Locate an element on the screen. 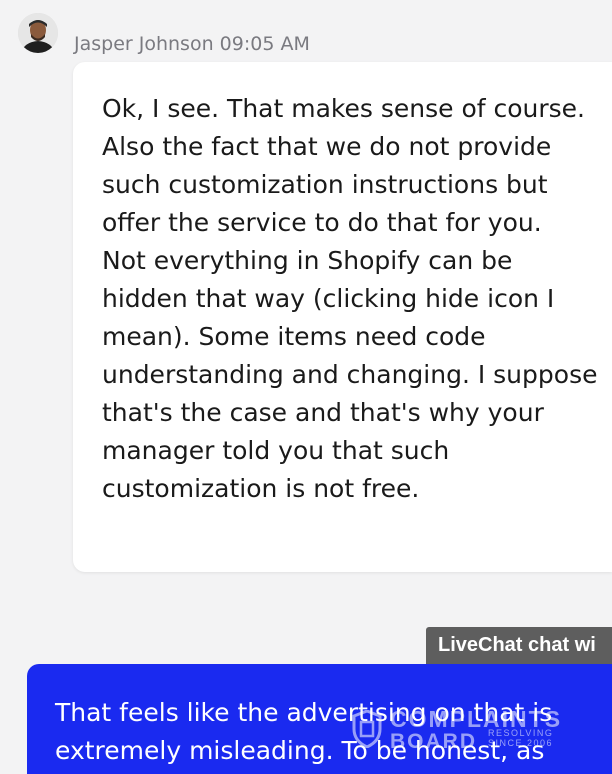 The height and width of the screenshot is (774, 612). livechat-chat-tab: LiveChat chat wi is located at coordinates (519, 645).